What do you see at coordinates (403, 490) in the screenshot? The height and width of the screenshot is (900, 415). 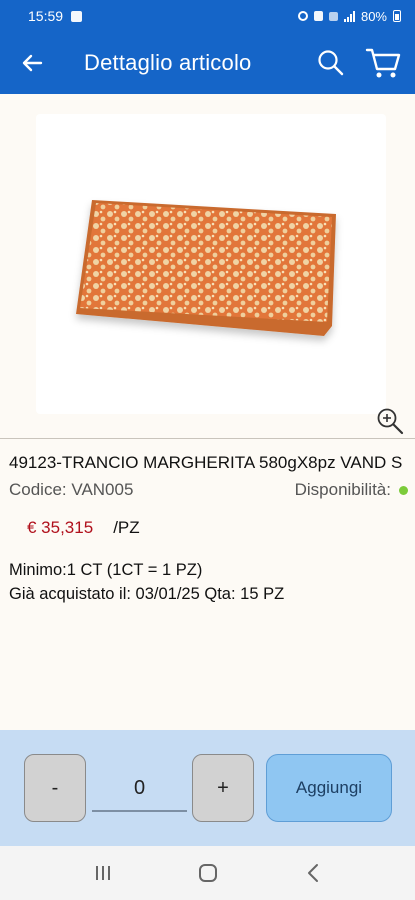 I see `availability-indicator` at bounding box center [403, 490].